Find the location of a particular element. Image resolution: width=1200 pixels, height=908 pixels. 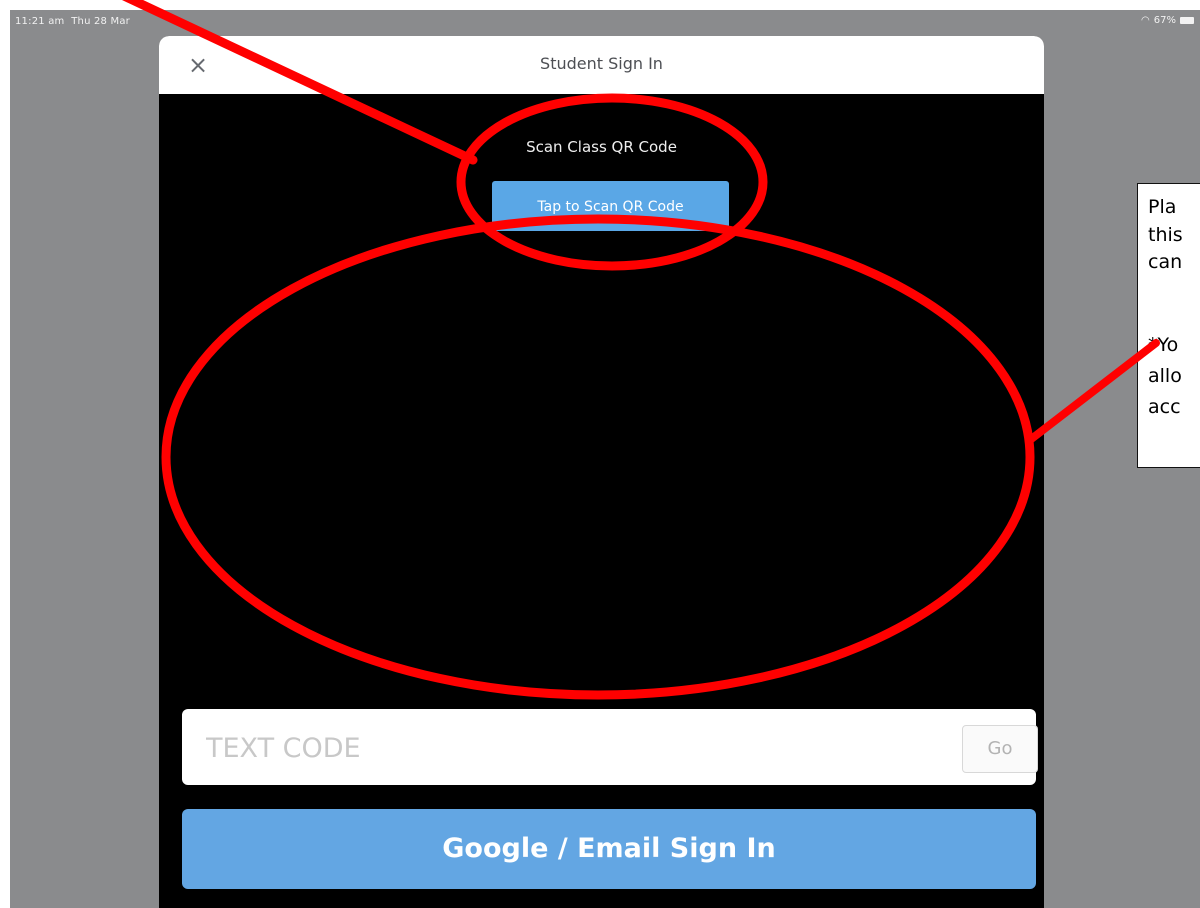

annotation-callout: Pla this can *Yo allo acc is located at coordinates (1168, 325).